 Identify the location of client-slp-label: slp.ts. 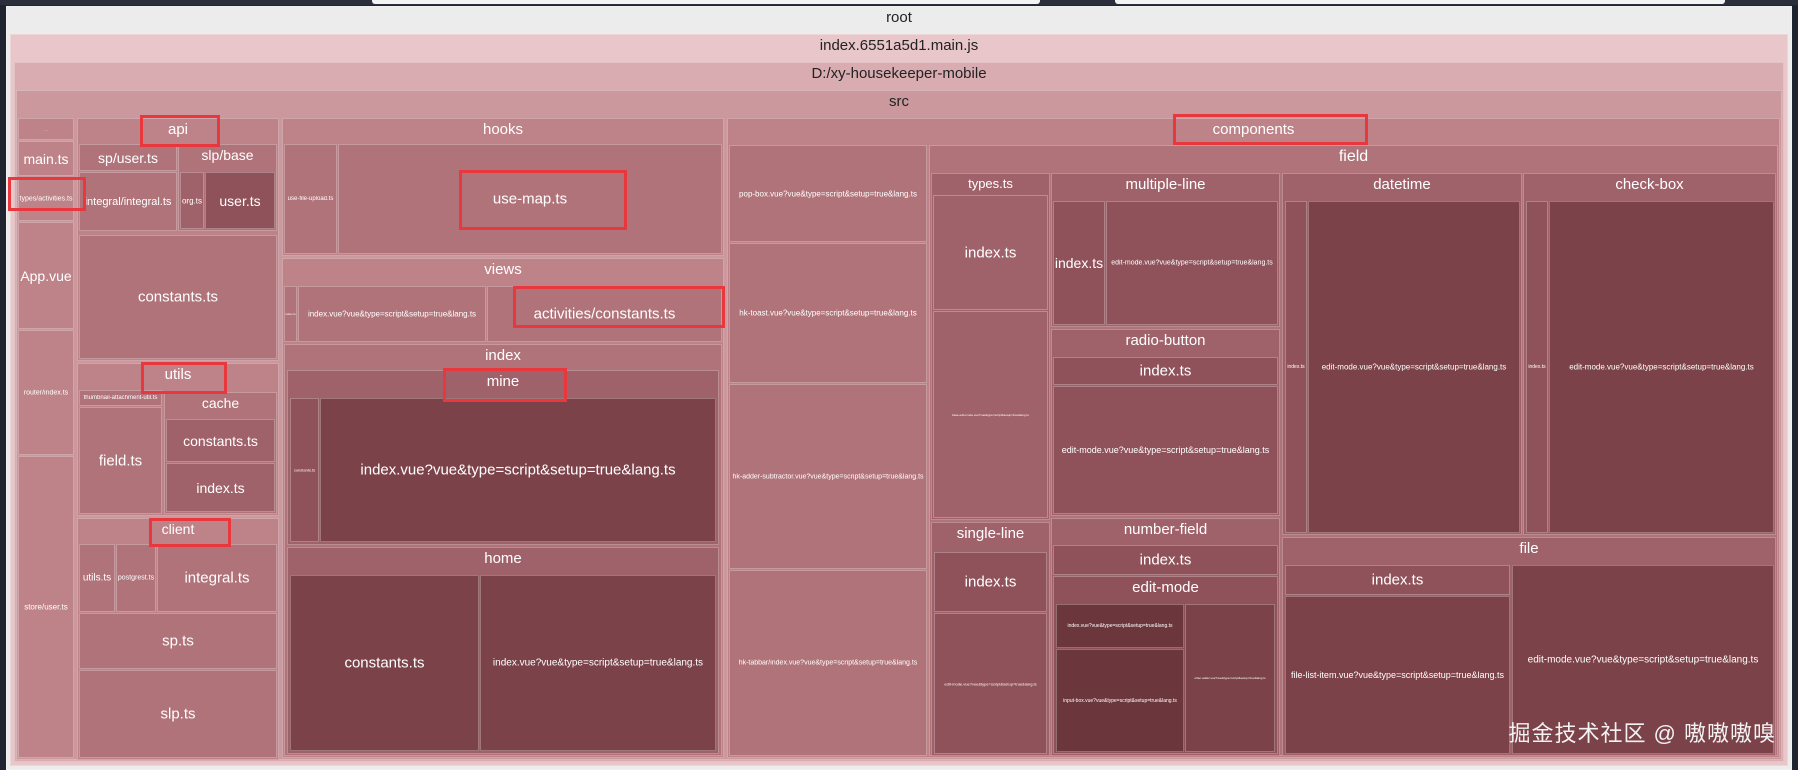
(178, 714).